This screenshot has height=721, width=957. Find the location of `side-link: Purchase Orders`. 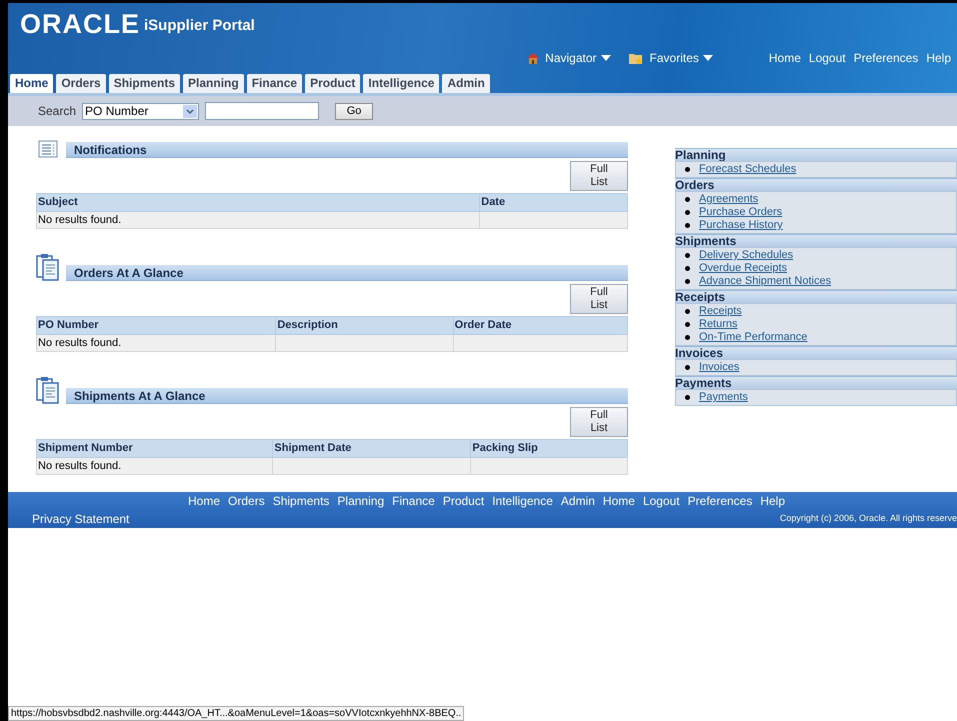

side-link: Purchase Orders is located at coordinates (740, 212).